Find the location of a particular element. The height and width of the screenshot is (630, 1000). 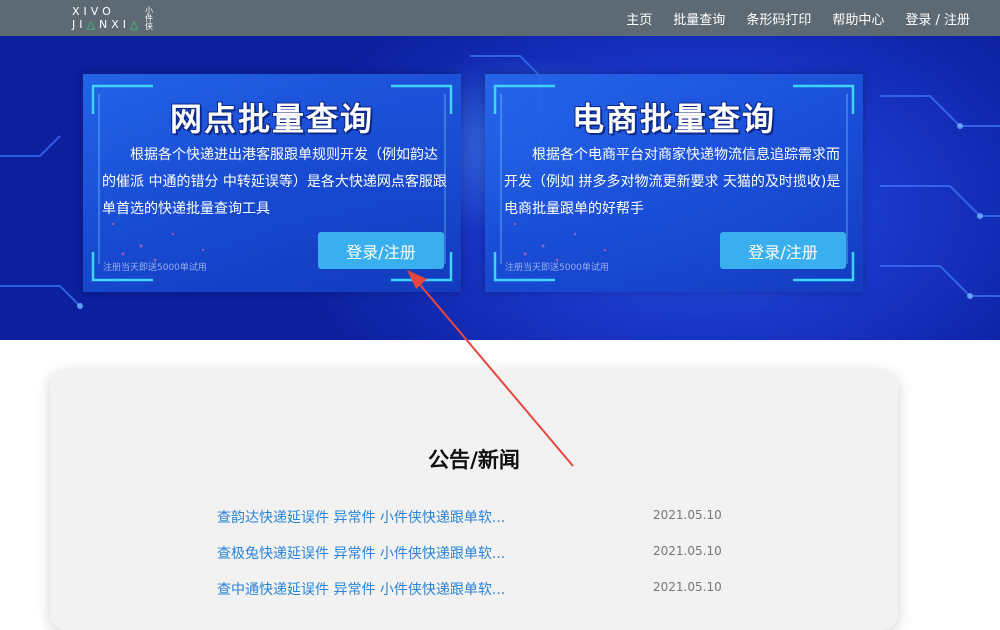

logo-text-top: XIVO is located at coordinates (93, 11).